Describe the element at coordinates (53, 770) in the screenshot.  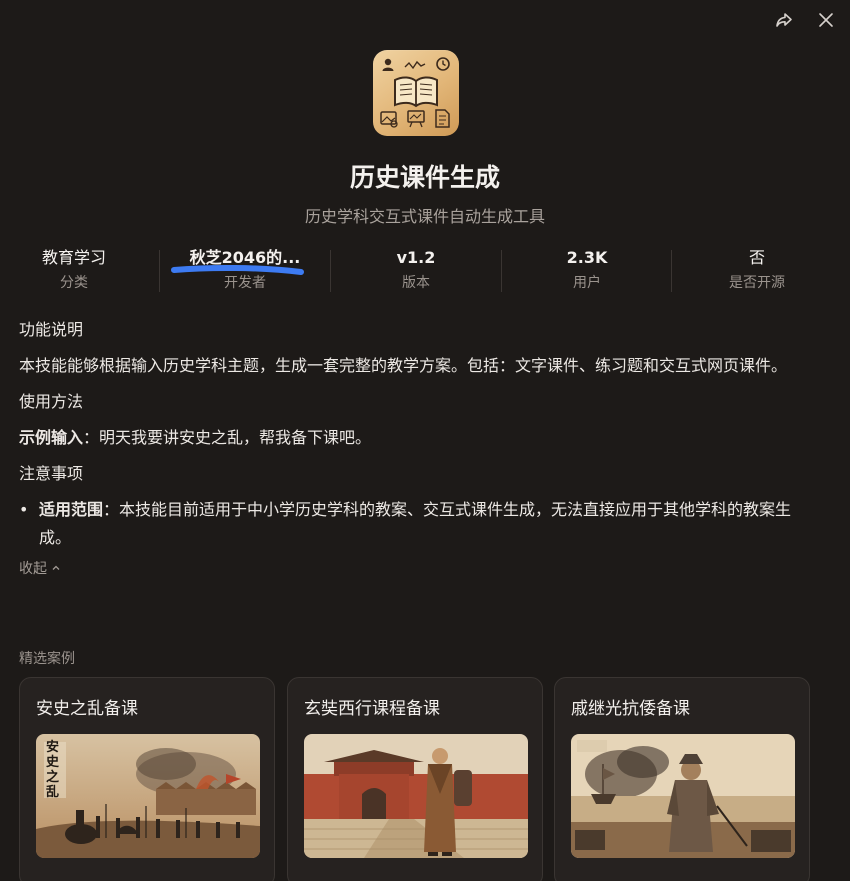
I see `case-image-caption: 安史之乱` at that location.